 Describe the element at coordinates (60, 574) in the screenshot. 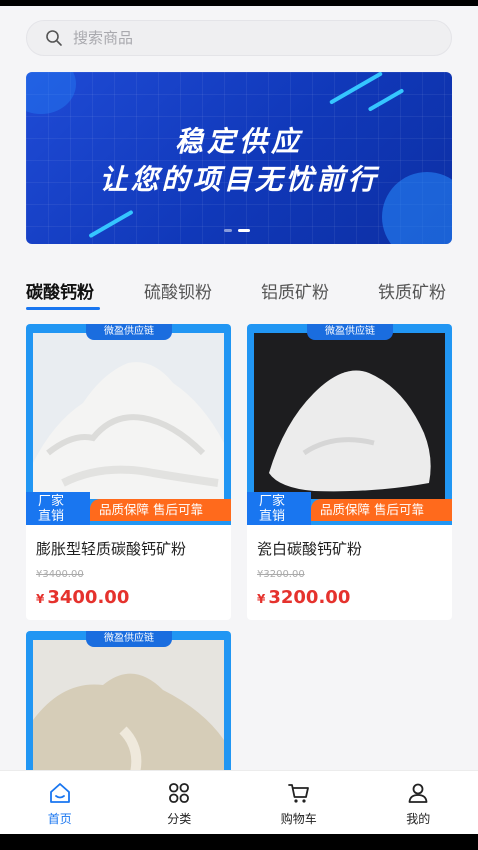

I see `original-price: ¥3400.00` at that location.